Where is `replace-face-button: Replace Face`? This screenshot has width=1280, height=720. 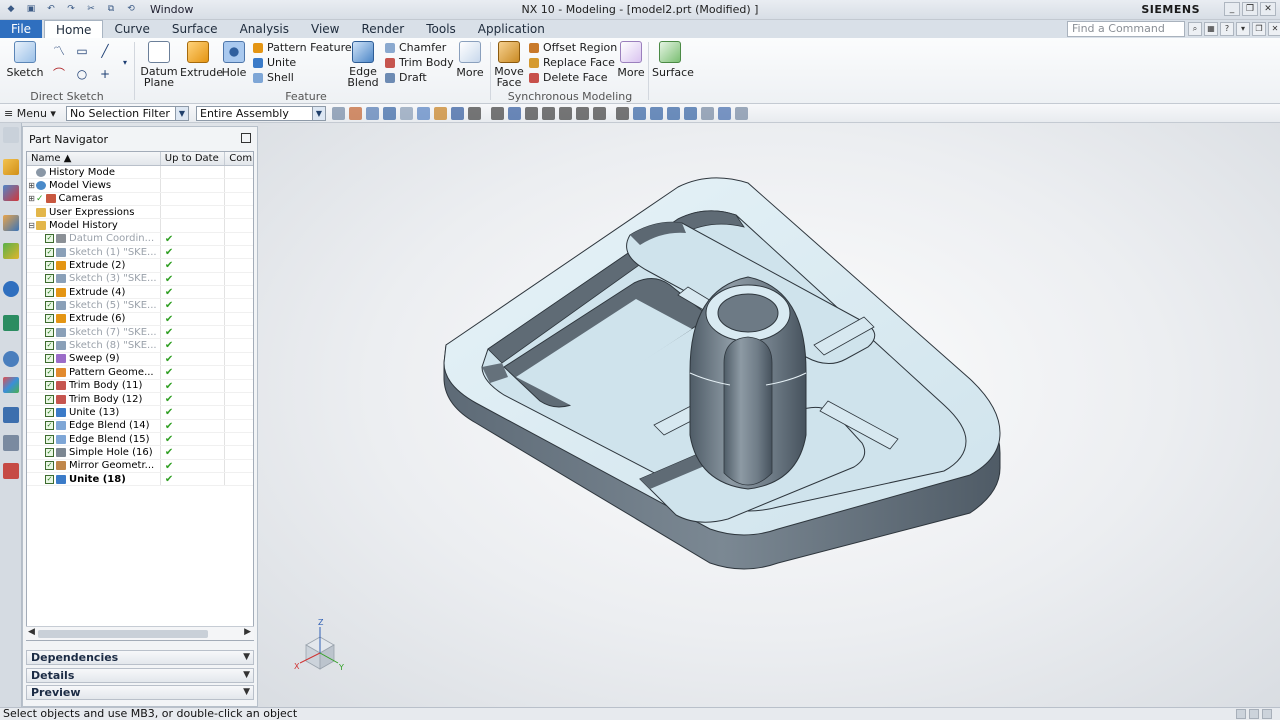
replace-face-button: Replace Face is located at coordinates (572, 62).